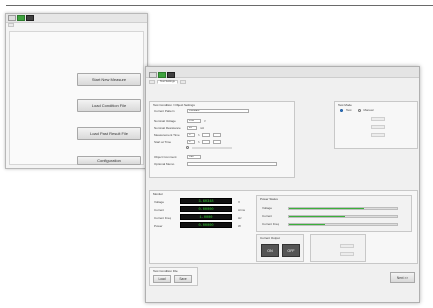 Image resolution: width=433 pixels, height=308 pixels. I want to click on manual-radio-label: Manual, so click(368, 110).